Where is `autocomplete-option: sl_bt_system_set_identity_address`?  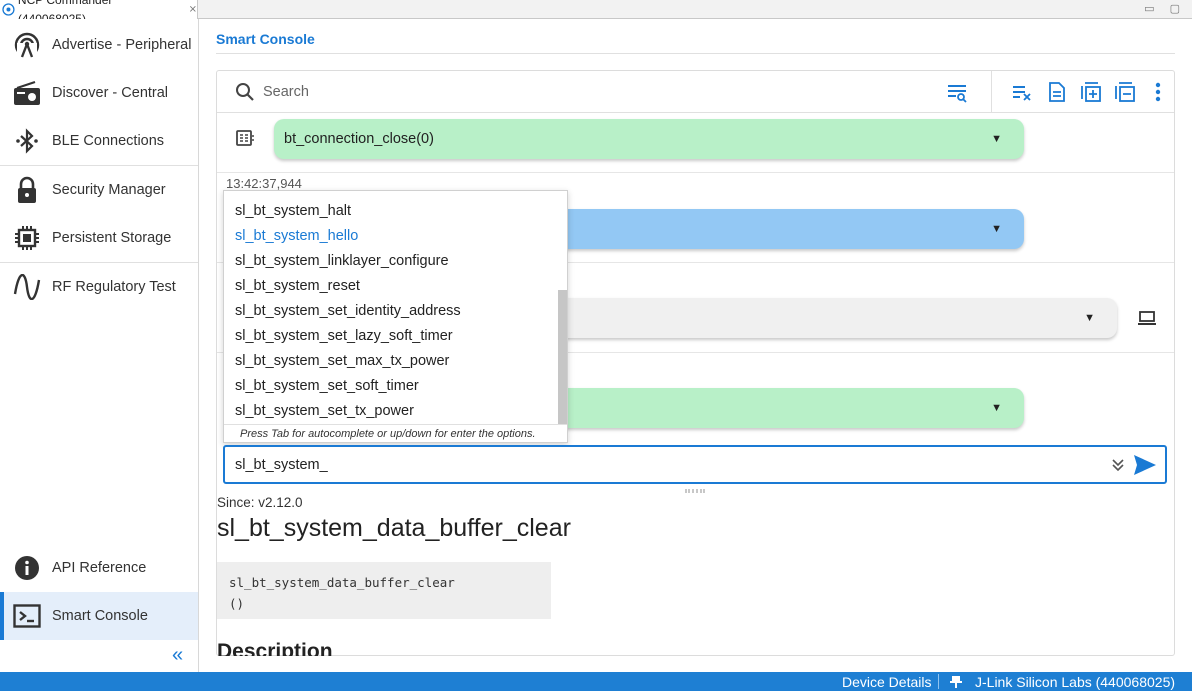 autocomplete-option: sl_bt_system_set_identity_address is located at coordinates (348, 311).